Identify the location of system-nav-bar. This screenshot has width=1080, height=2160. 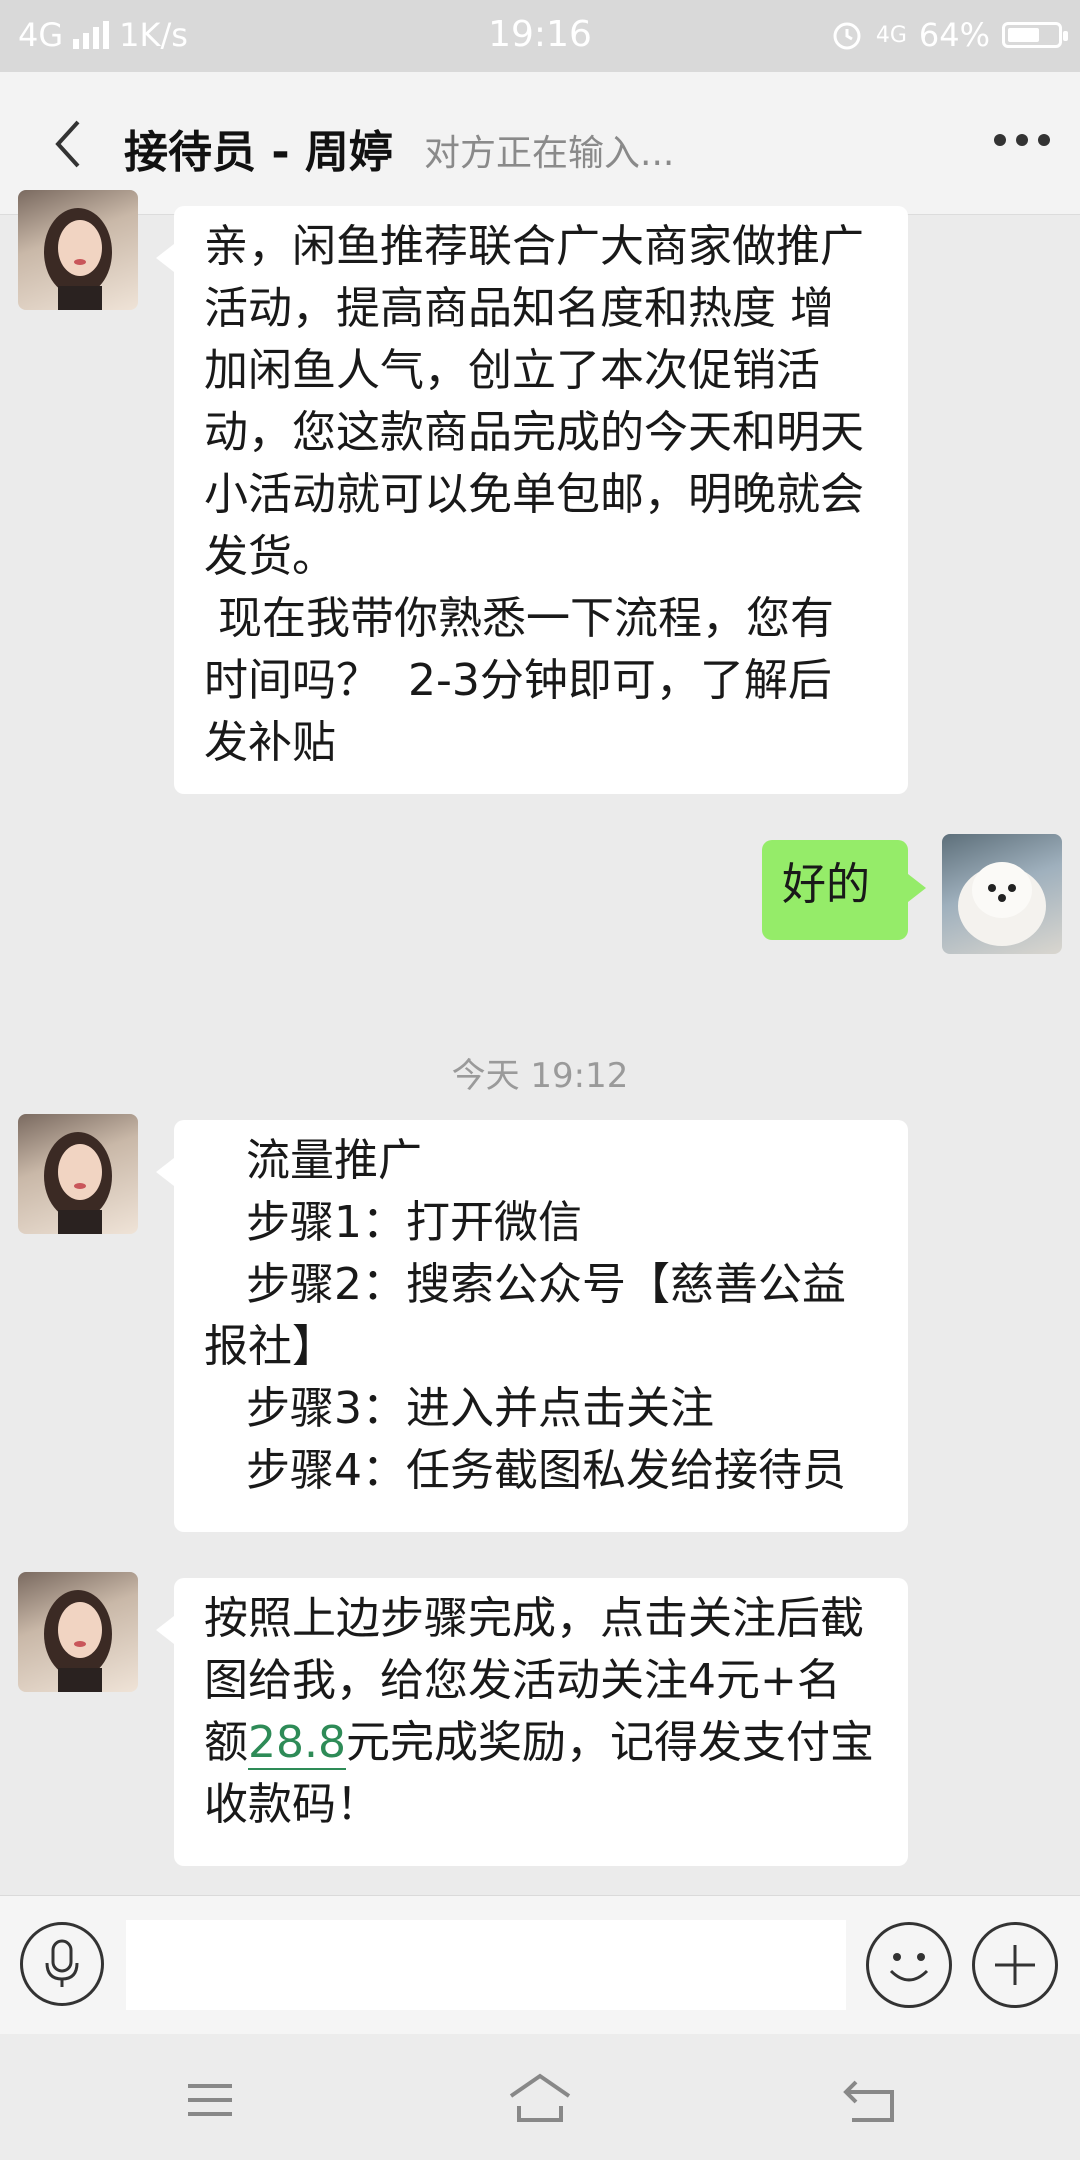
(540, 2097).